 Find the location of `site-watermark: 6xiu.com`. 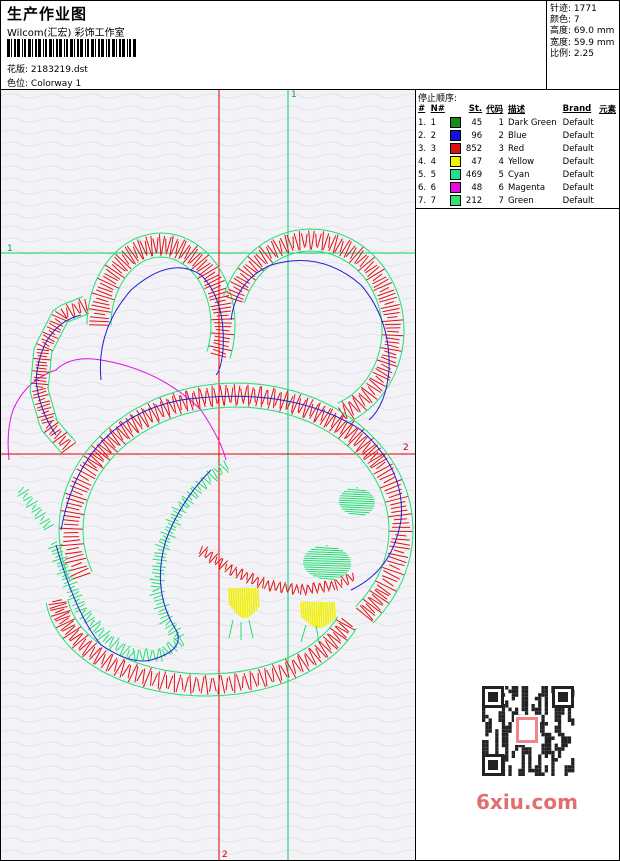

site-watermark: 6xiu.com is located at coordinates (527, 802).